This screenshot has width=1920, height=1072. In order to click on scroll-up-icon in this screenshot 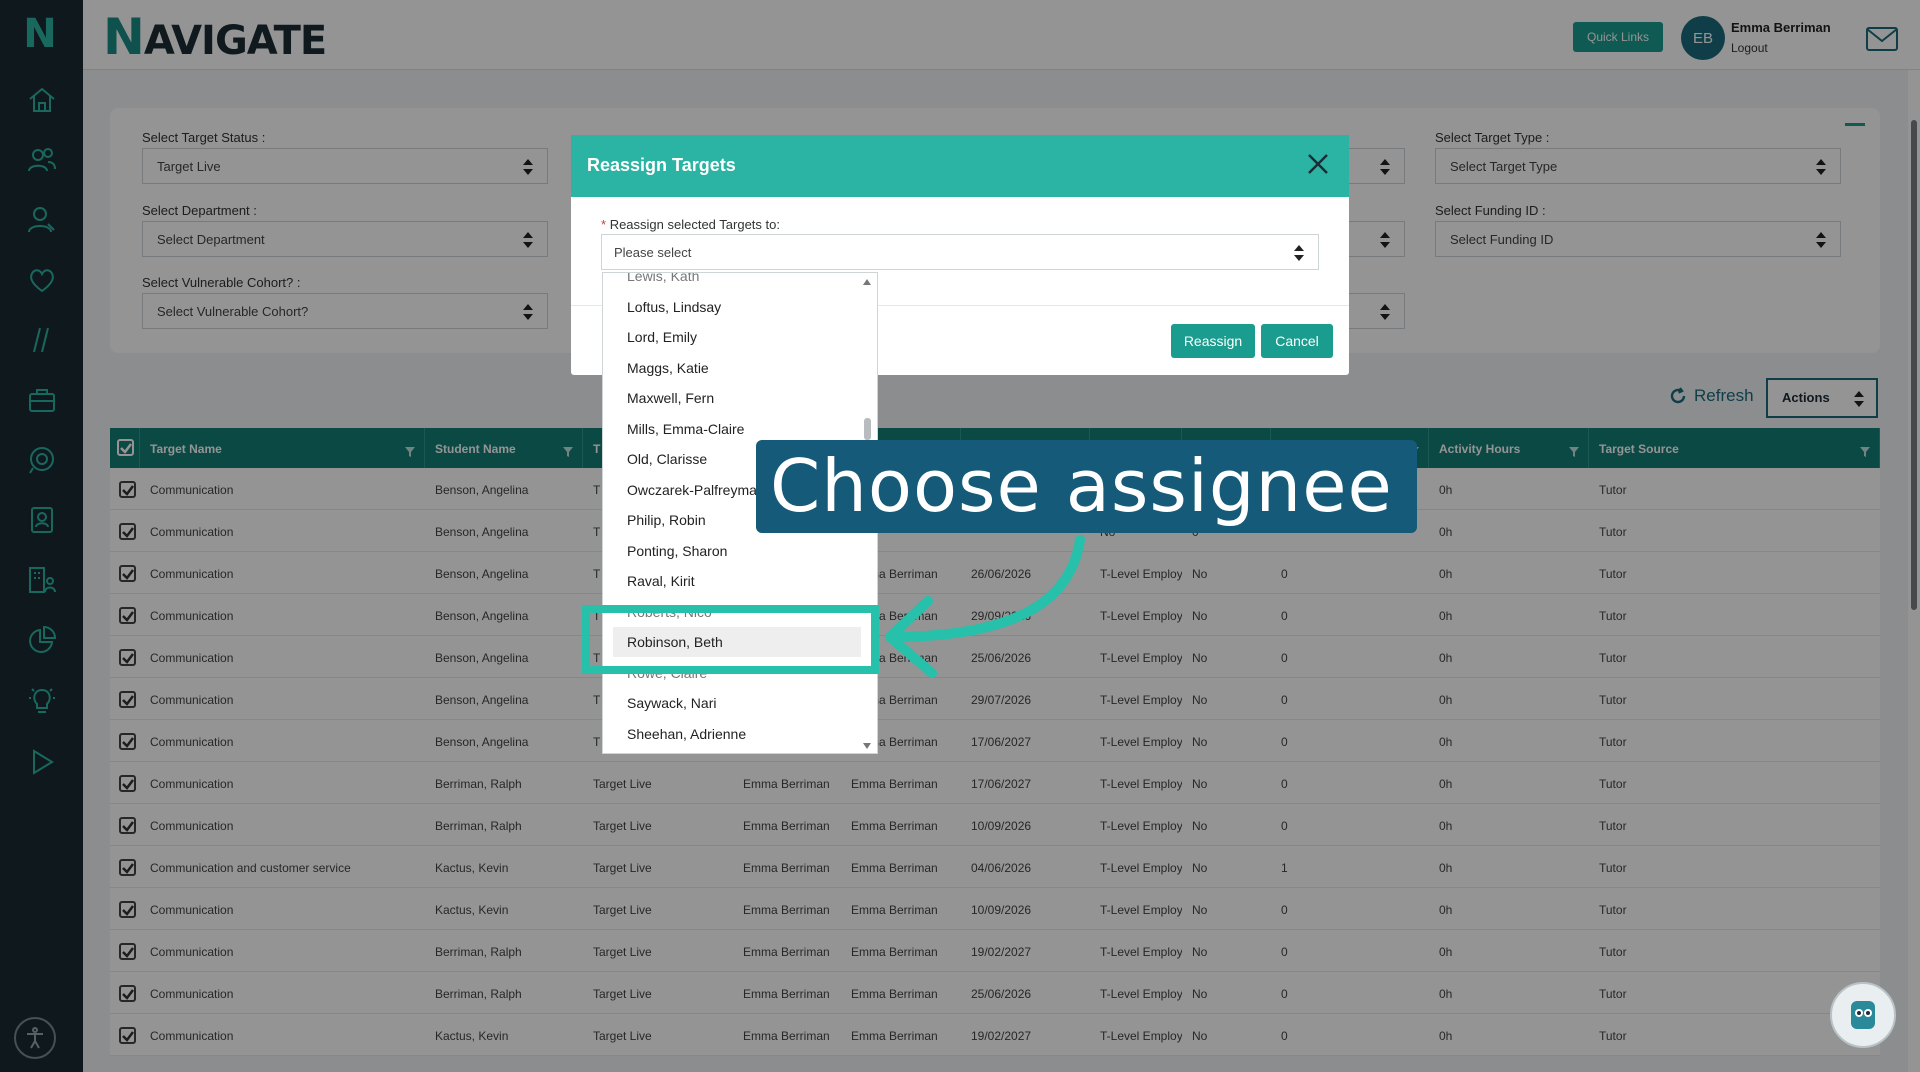, I will do `click(867, 282)`.